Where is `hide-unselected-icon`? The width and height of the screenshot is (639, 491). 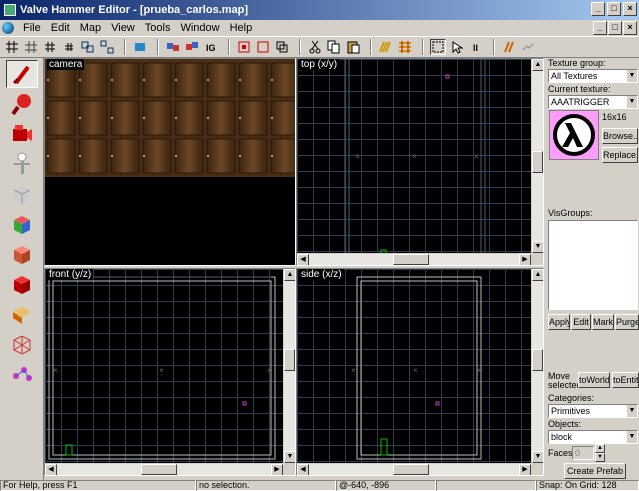 hide-unselected-icon is located at coordinates (263, 47).